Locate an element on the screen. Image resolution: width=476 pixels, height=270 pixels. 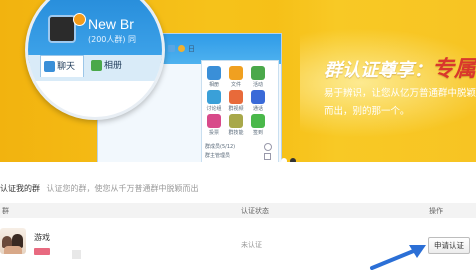
group-icon is located at coordinates (76, 254).